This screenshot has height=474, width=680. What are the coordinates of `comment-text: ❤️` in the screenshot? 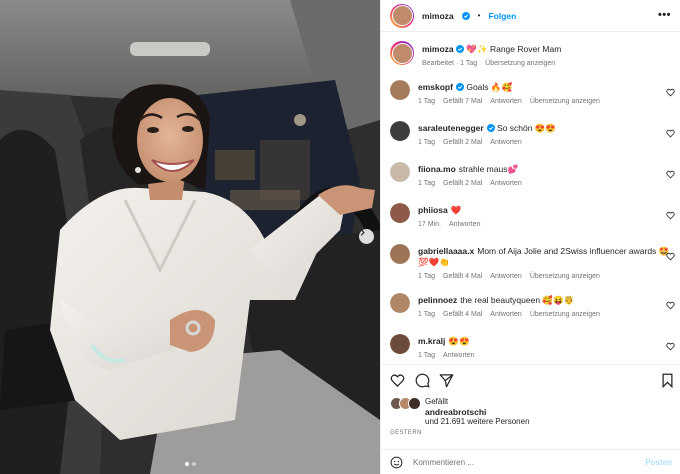 It's located at (456, 210).